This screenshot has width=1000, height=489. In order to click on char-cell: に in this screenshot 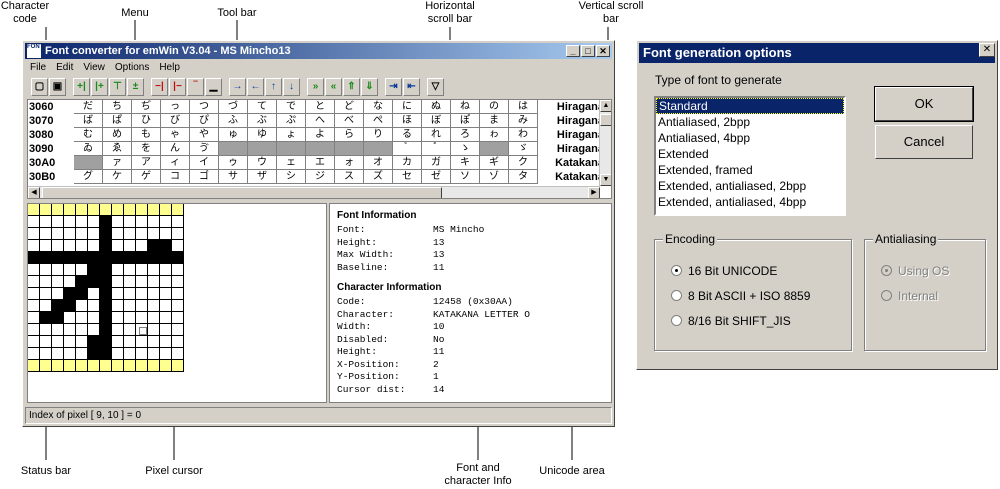, I will do `click(407, 107)`.